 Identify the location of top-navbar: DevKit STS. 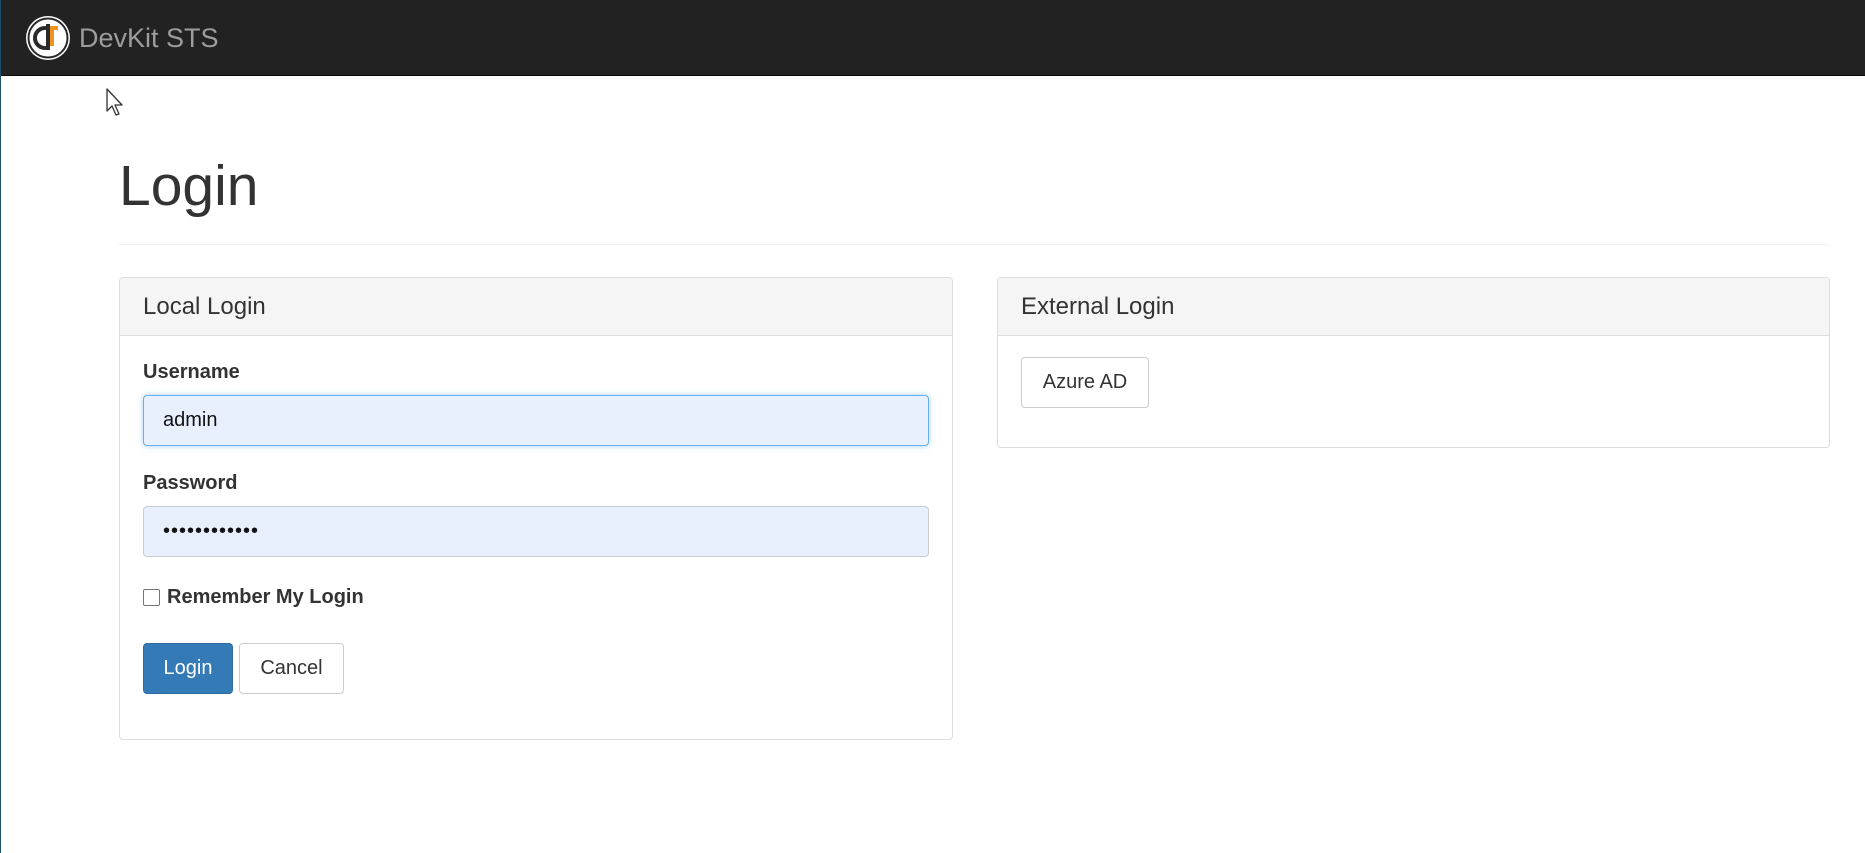
(933, 38).